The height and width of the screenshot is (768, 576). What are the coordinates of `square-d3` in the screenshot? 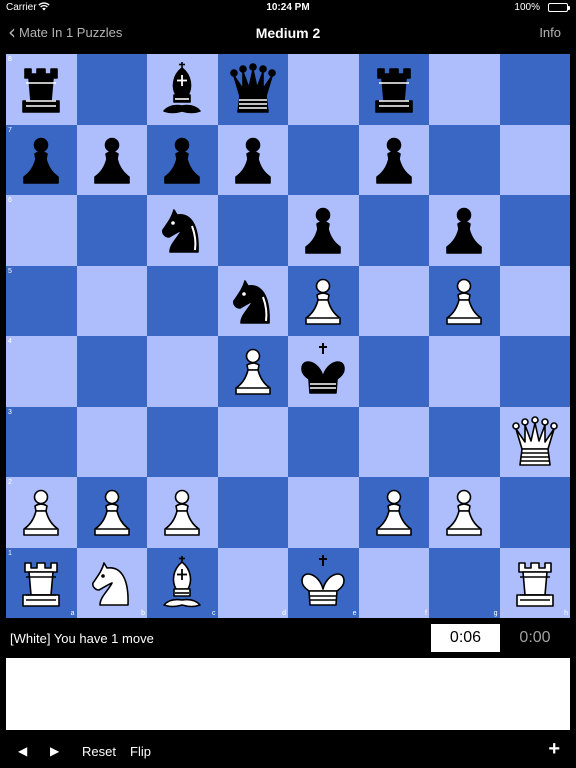 It's located at (252, 441).